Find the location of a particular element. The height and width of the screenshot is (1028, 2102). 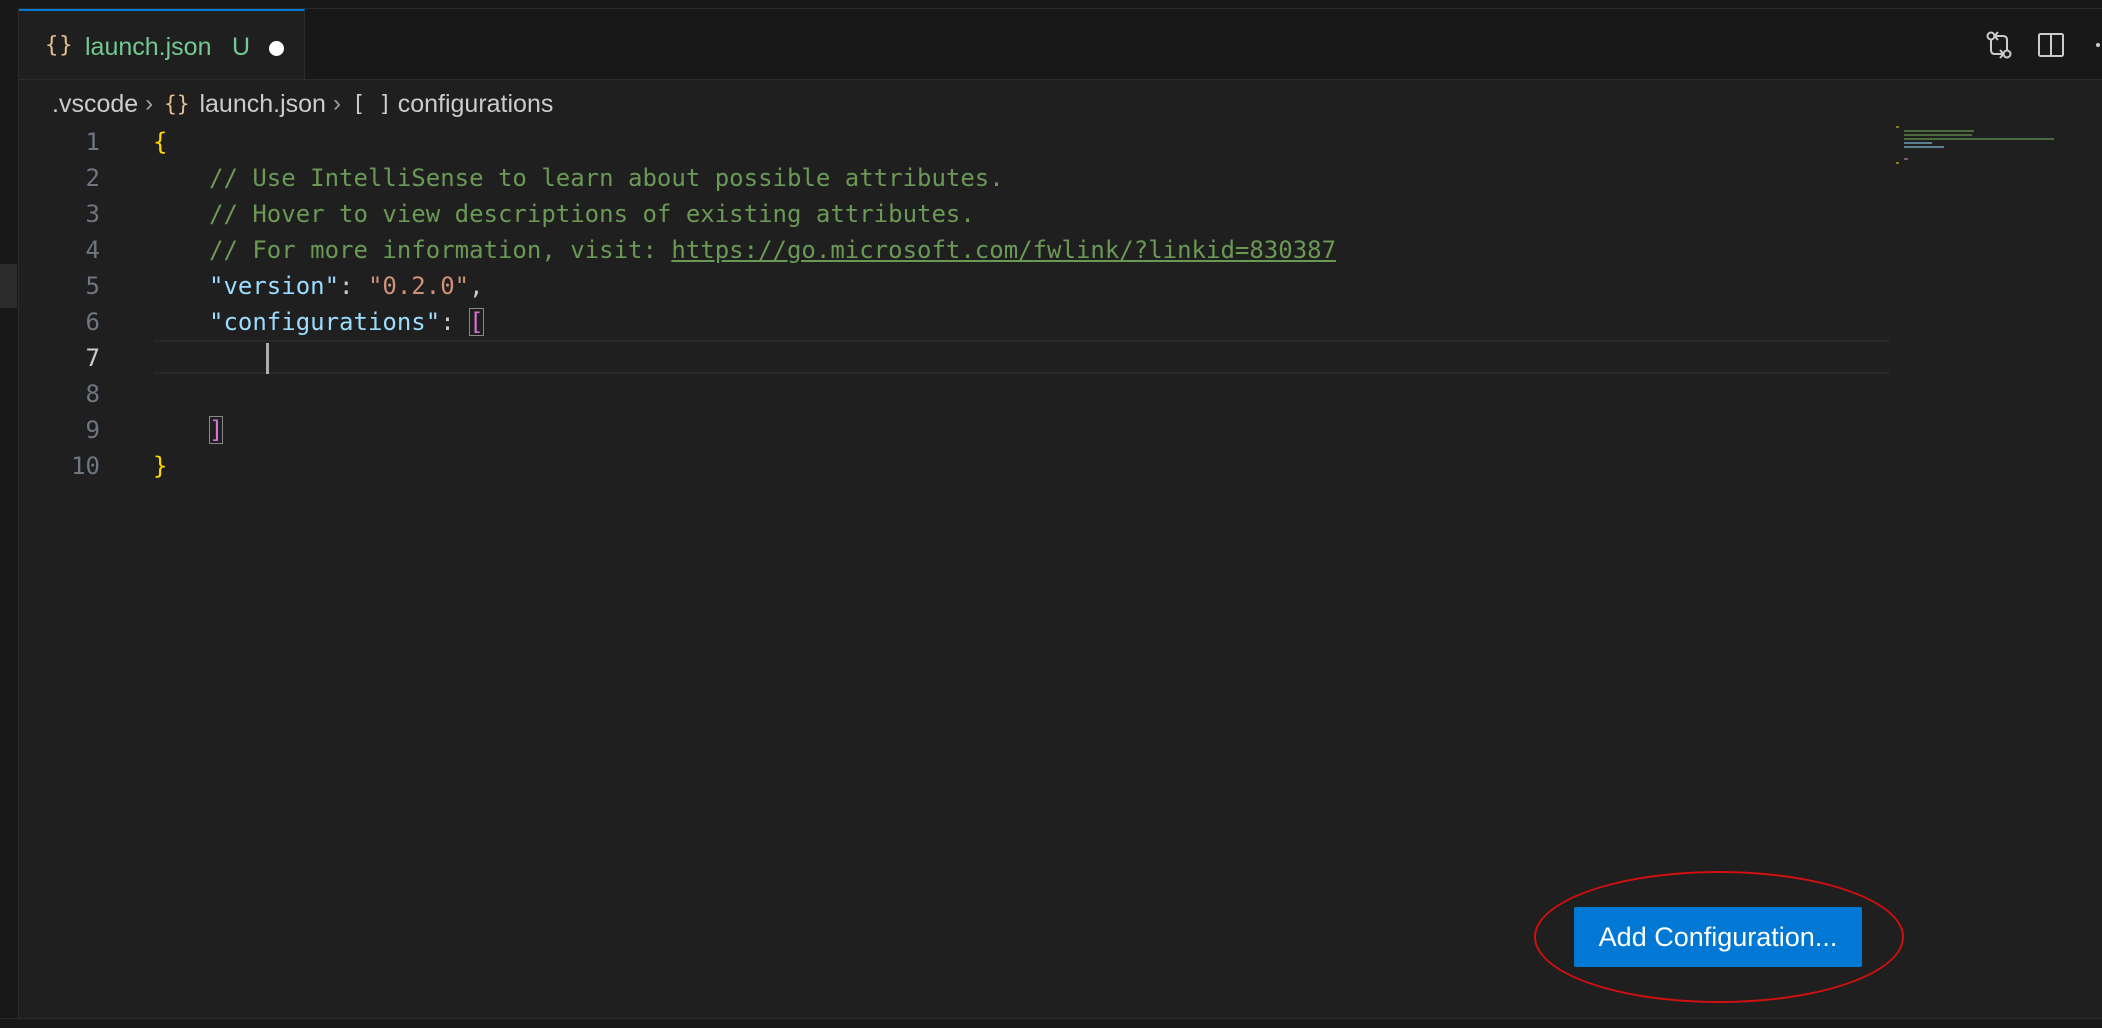

bottom-panel-edge is located at coordinates (1051, 1023).